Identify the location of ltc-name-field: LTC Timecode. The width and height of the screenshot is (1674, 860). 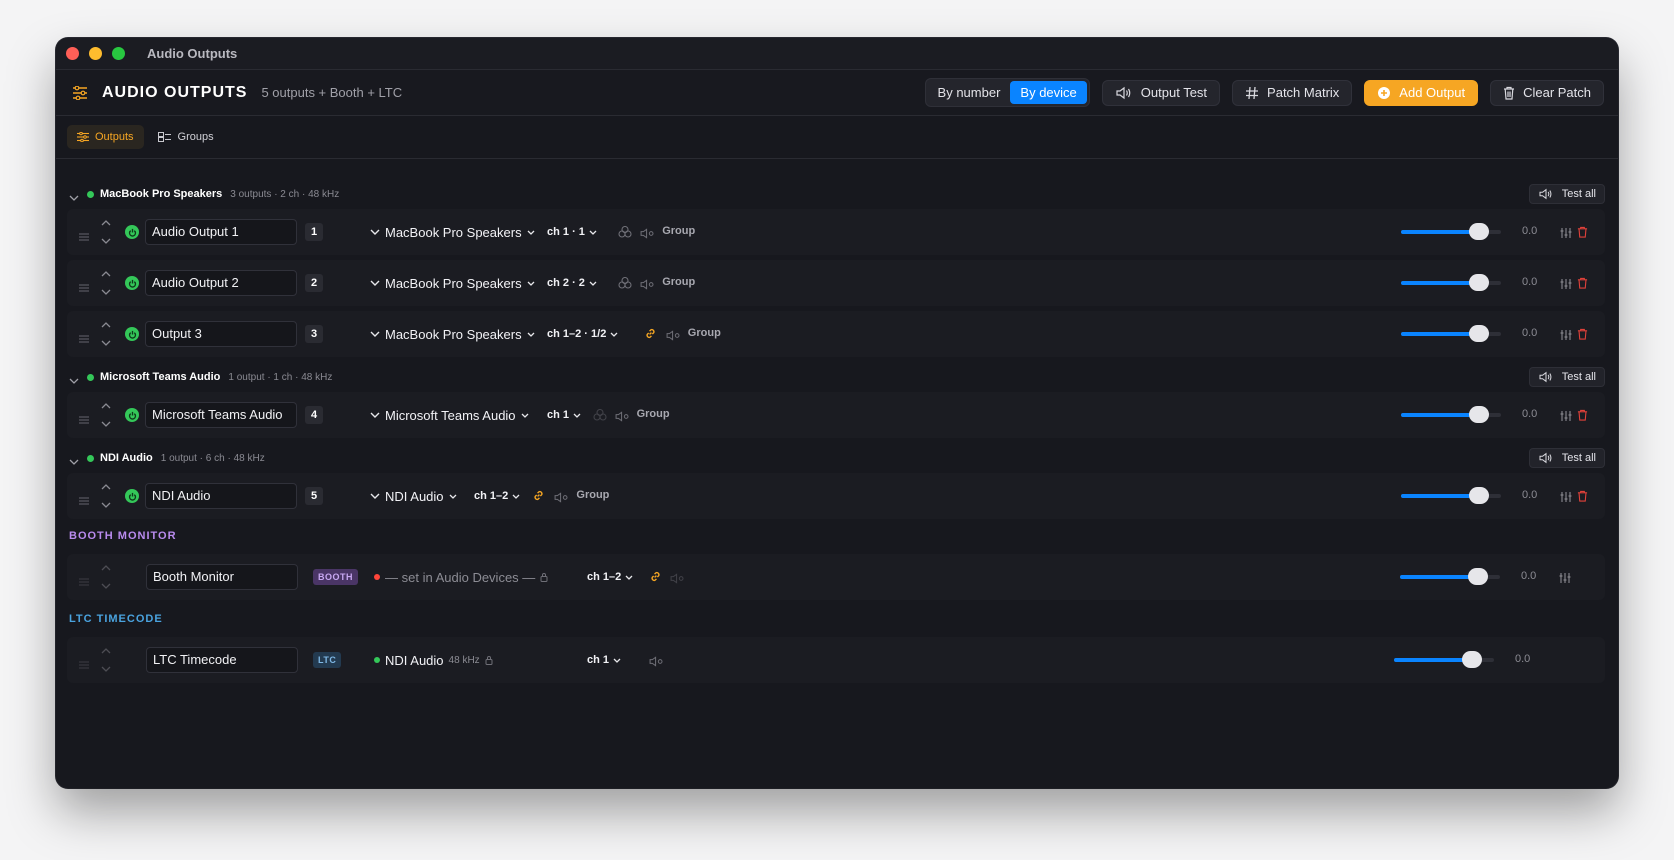
(222, 660).